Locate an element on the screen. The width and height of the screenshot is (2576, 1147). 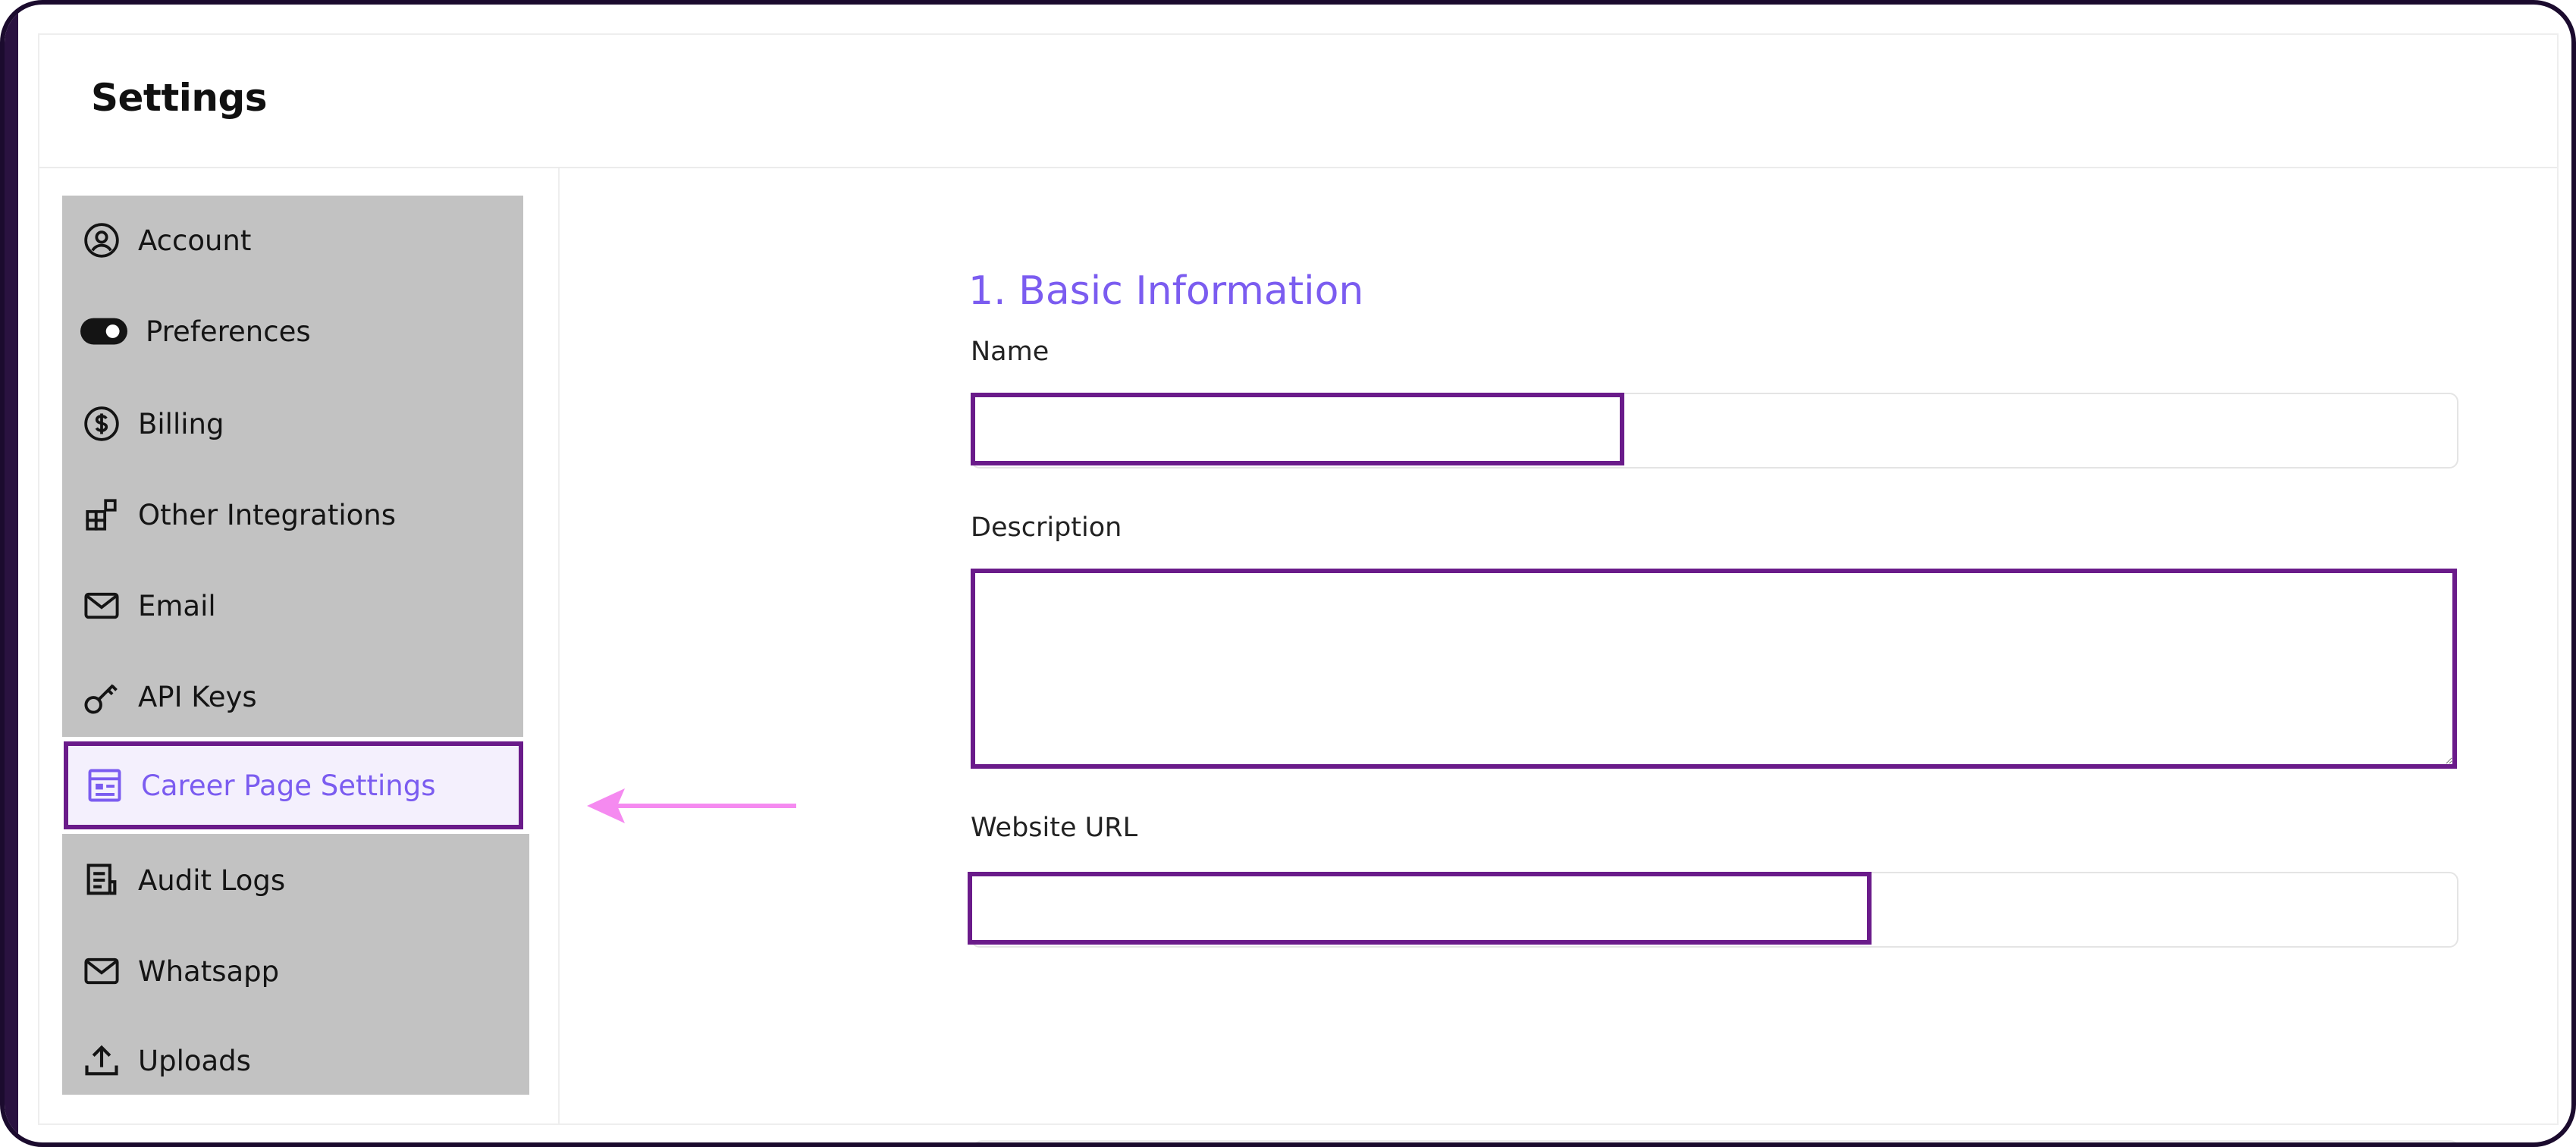
layout-icon is located at coordinates (104, 786).